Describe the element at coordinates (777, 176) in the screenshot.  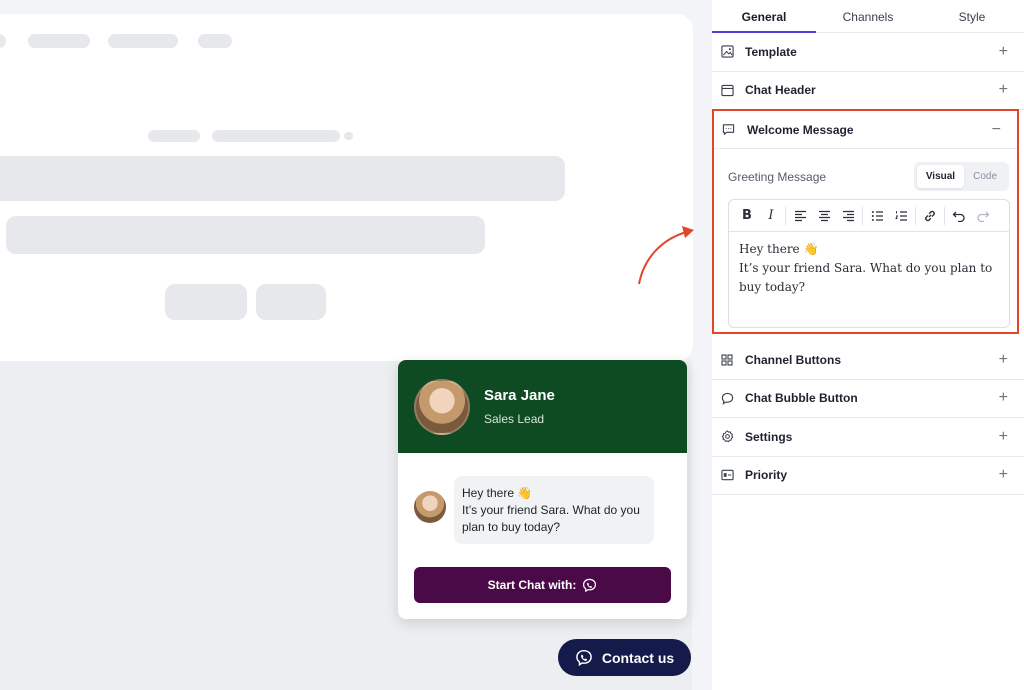
I see `greeting-message-label: Greeting Message` at that location.